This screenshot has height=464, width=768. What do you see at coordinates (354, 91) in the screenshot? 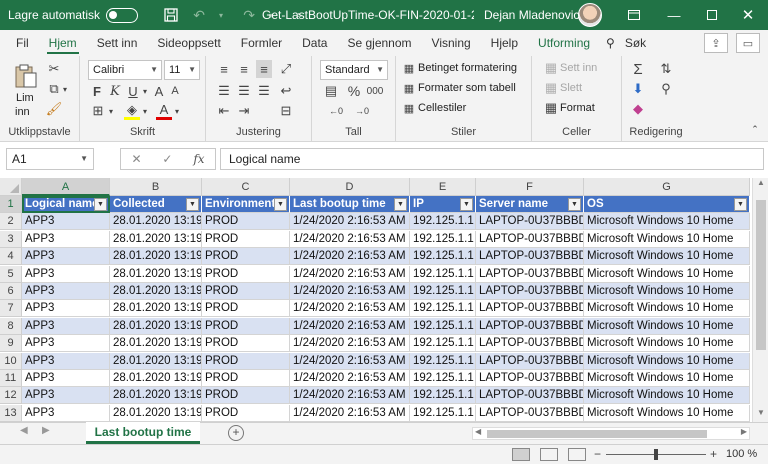
I see `percent-icon: %` at bounding box center [354, 91].